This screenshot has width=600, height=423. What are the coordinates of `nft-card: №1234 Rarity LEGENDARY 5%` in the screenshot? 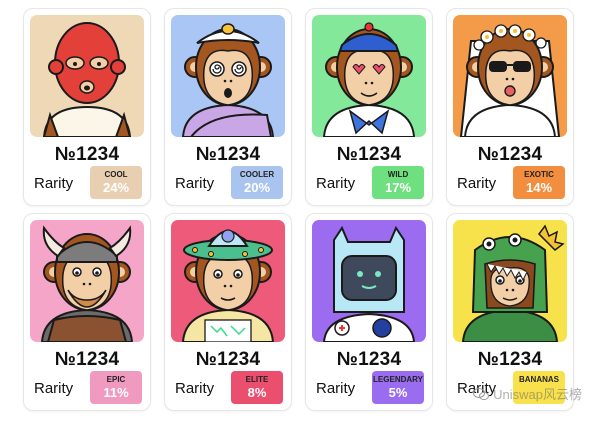 It's located at (369, 312).